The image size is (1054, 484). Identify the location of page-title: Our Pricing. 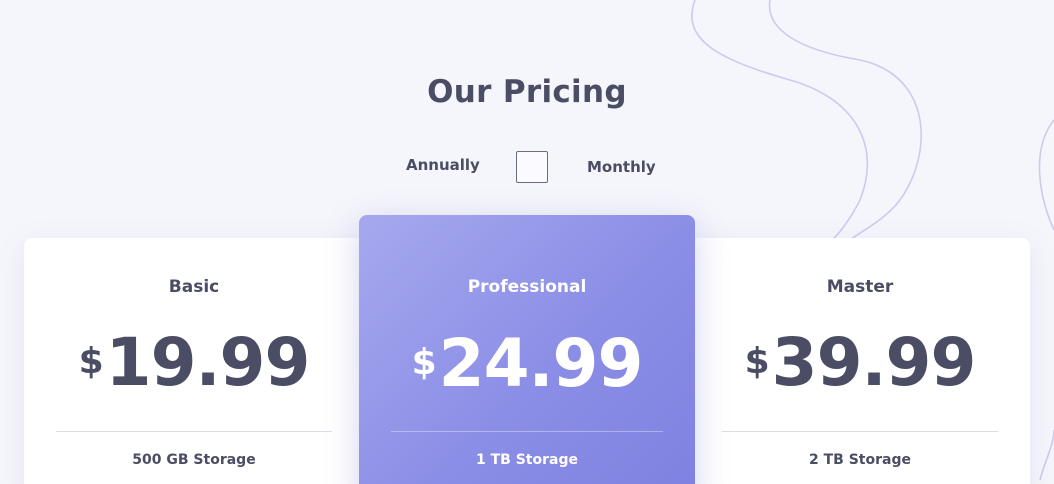
(527, 92).